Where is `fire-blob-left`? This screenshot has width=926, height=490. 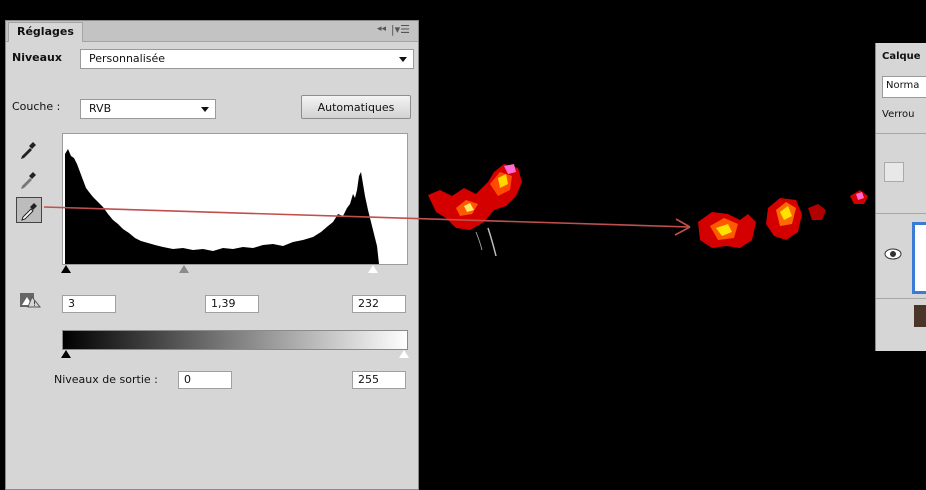 fire-blob-left is located at coordinates (475, 210).